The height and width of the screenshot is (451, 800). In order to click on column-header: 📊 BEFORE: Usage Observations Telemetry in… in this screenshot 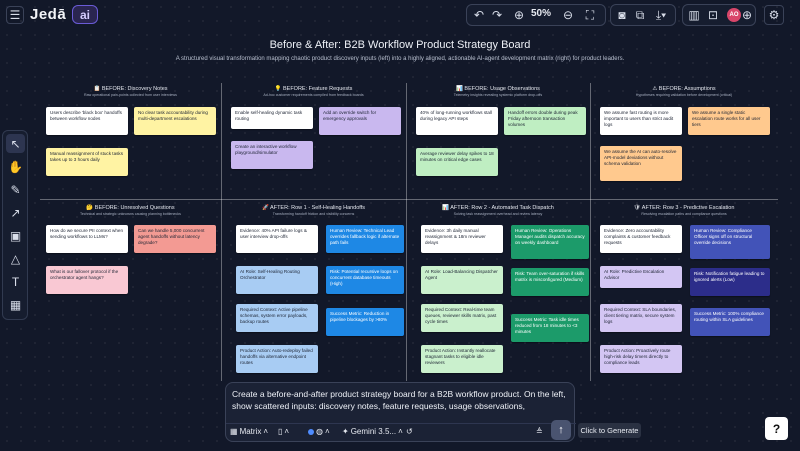, I will do `click(498, 91)`.